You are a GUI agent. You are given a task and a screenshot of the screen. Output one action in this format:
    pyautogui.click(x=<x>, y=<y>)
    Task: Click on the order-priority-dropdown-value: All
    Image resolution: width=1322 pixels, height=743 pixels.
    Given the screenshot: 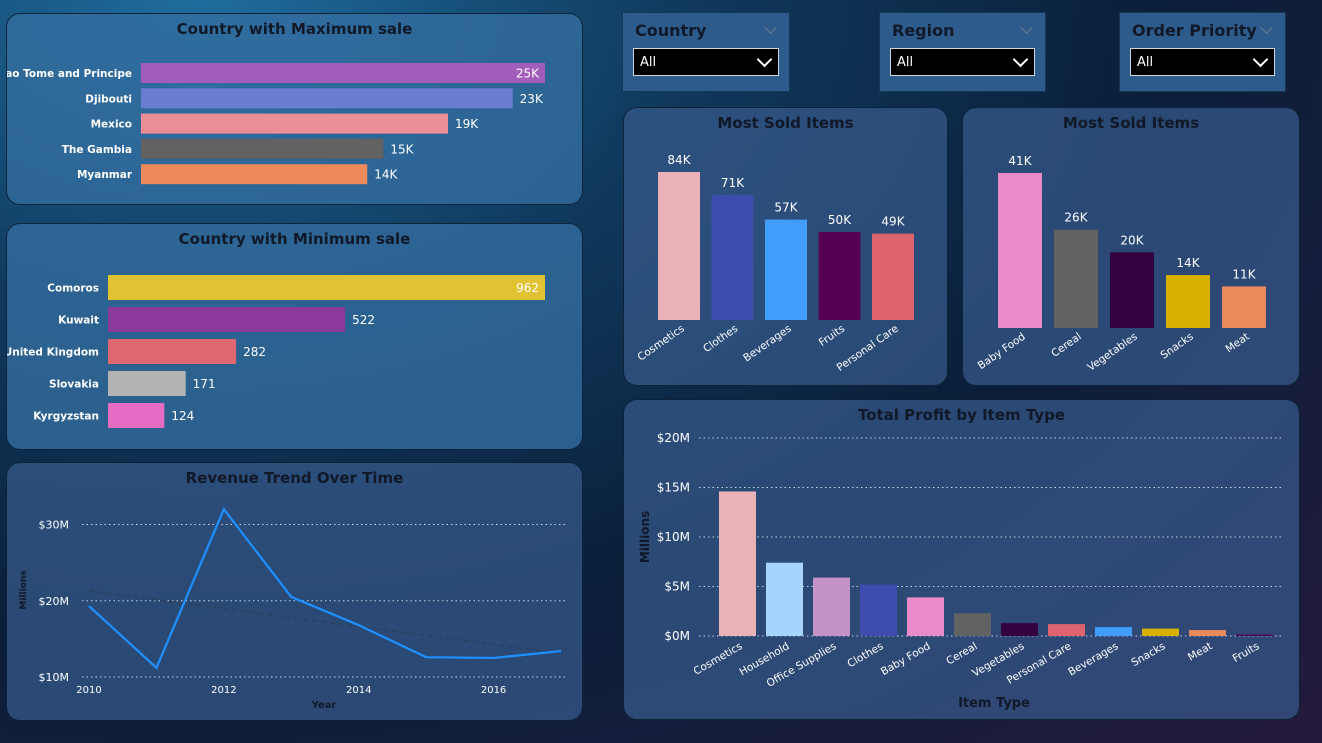 What is the action you would take?
    pyautogui.click(x=1145, y=62)
    